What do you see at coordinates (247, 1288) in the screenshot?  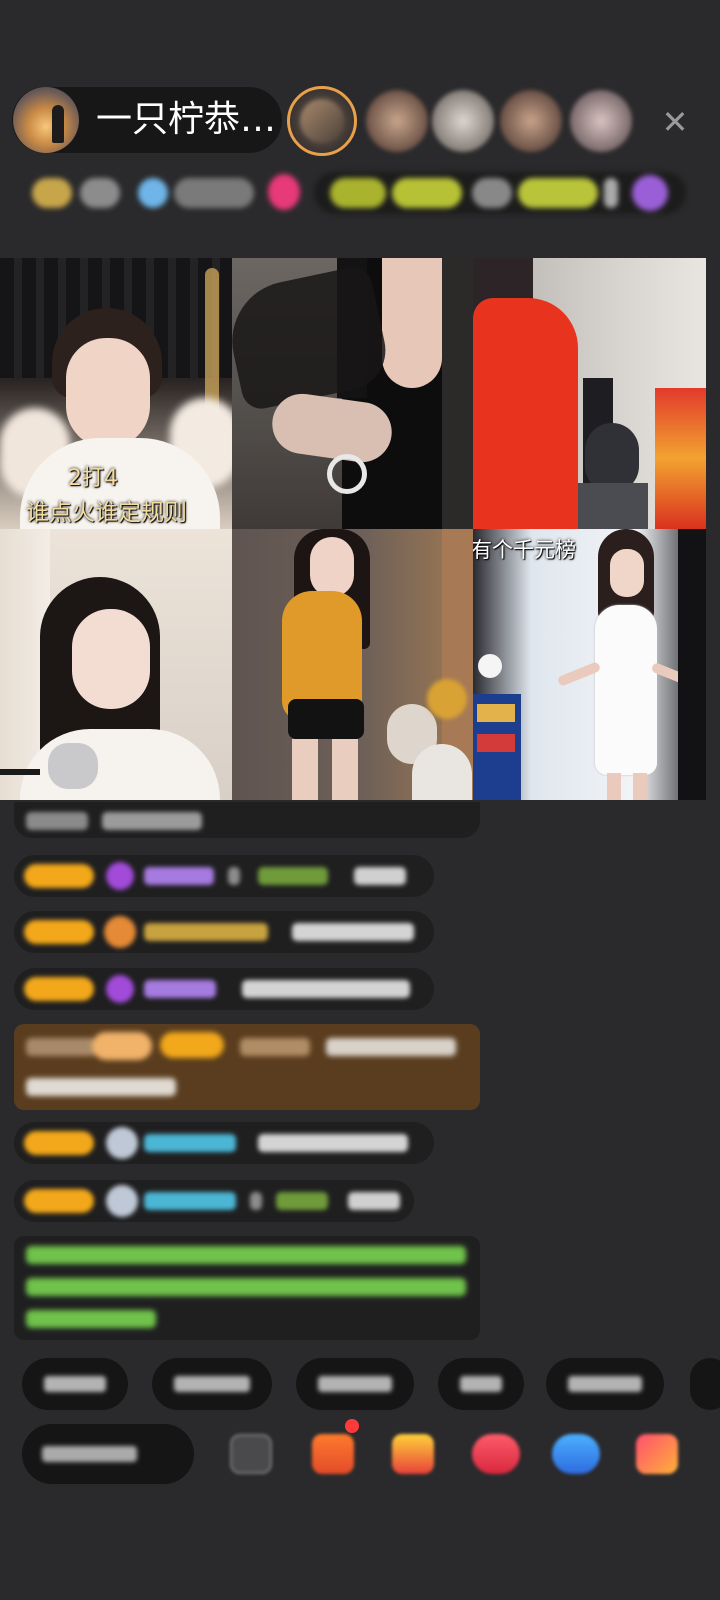 I see `system-notice-message` at bounding box center [247, 1288].